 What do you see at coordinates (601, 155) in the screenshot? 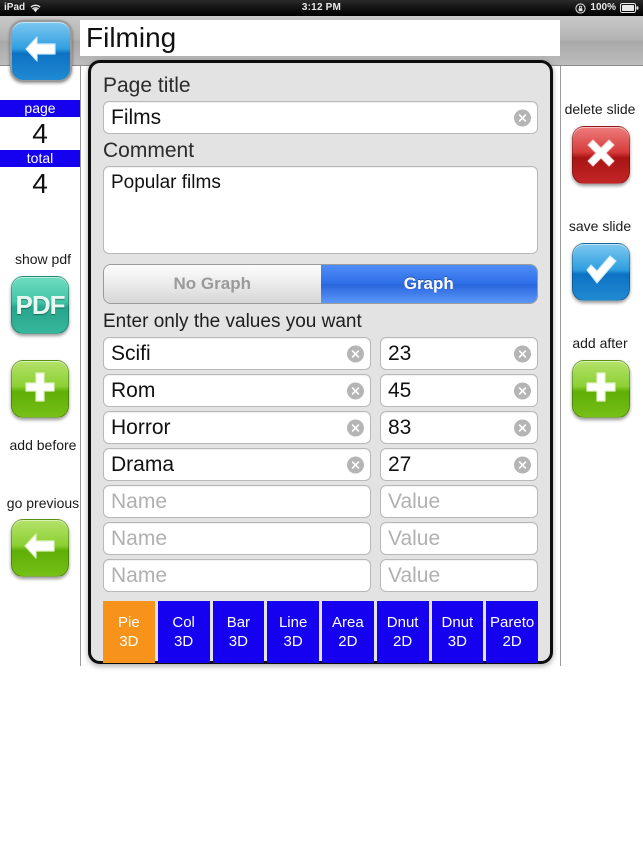
I see `delete-slide-button` at bounding box center [601, 155].